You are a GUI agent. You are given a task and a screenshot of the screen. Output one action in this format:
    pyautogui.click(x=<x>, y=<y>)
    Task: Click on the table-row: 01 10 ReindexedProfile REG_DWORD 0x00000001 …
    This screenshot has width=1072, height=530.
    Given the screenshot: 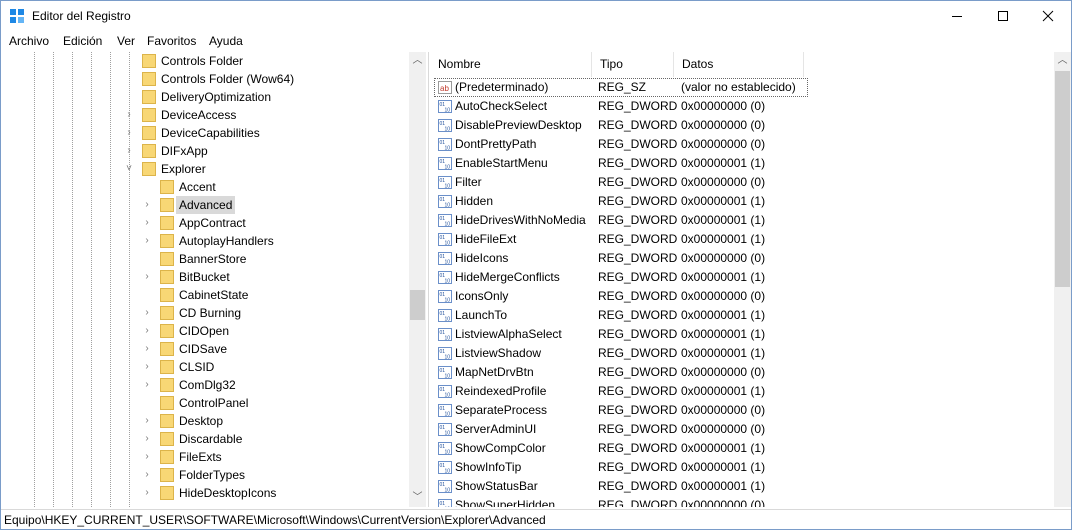 What is the action you would take?
    pyautogui.click(x=740, y=391)
    